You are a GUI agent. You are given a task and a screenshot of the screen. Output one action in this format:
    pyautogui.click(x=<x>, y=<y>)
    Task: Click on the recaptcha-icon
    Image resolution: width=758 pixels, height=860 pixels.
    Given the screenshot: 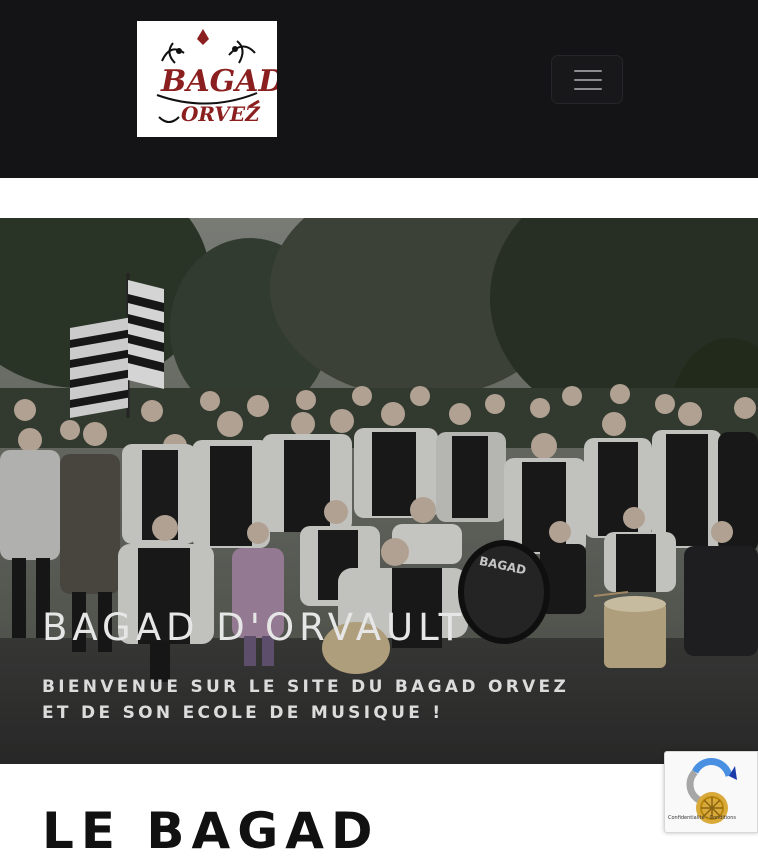 What is the action you would take?
    pyautogui.click(x=711, y=791)
    